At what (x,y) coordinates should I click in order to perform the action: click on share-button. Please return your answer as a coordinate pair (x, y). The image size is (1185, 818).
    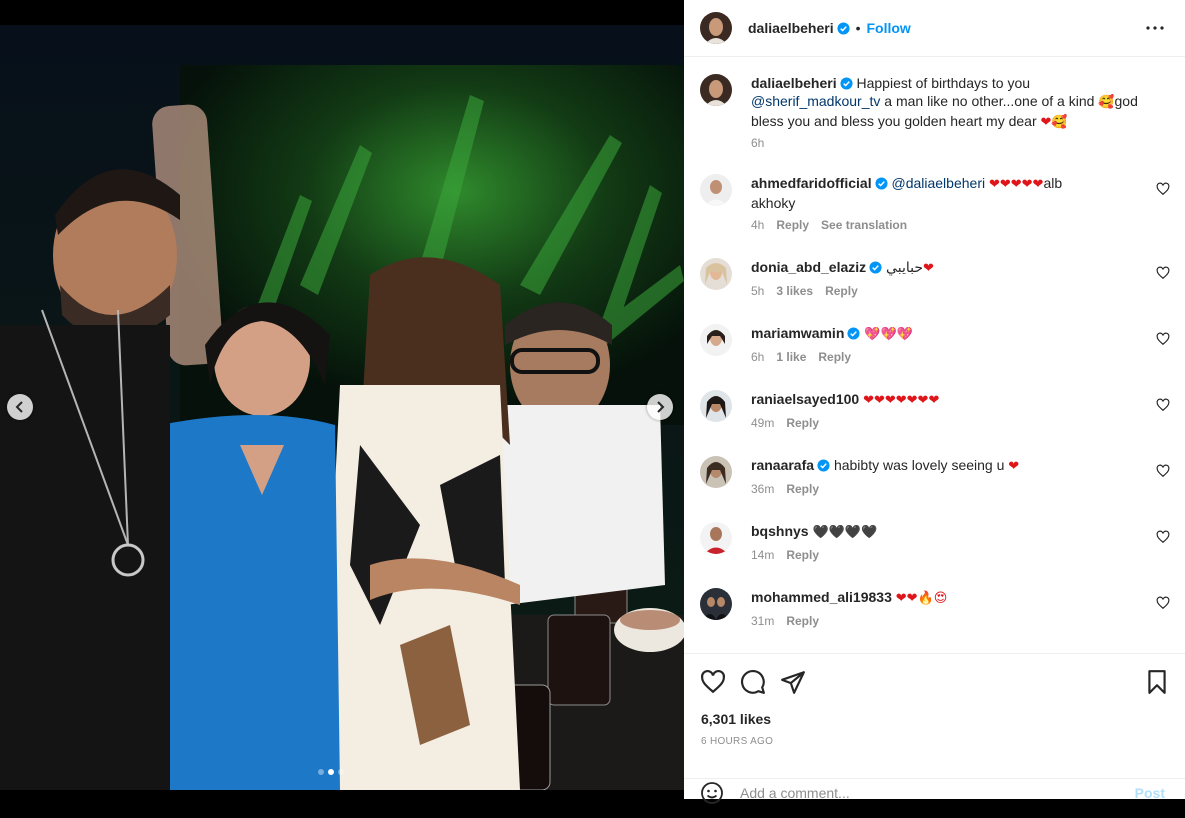
    Looking at the image, I should click on (793, 682).